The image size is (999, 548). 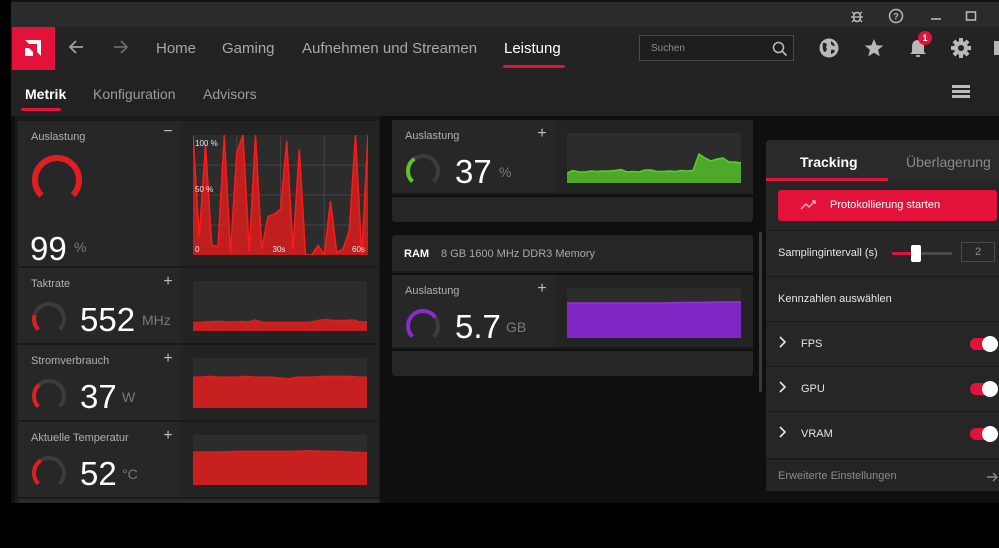 What do you see at coordinates (48, 248) in the screenshot?
I see `metric-value: 99` at bounding box center [48, 248].